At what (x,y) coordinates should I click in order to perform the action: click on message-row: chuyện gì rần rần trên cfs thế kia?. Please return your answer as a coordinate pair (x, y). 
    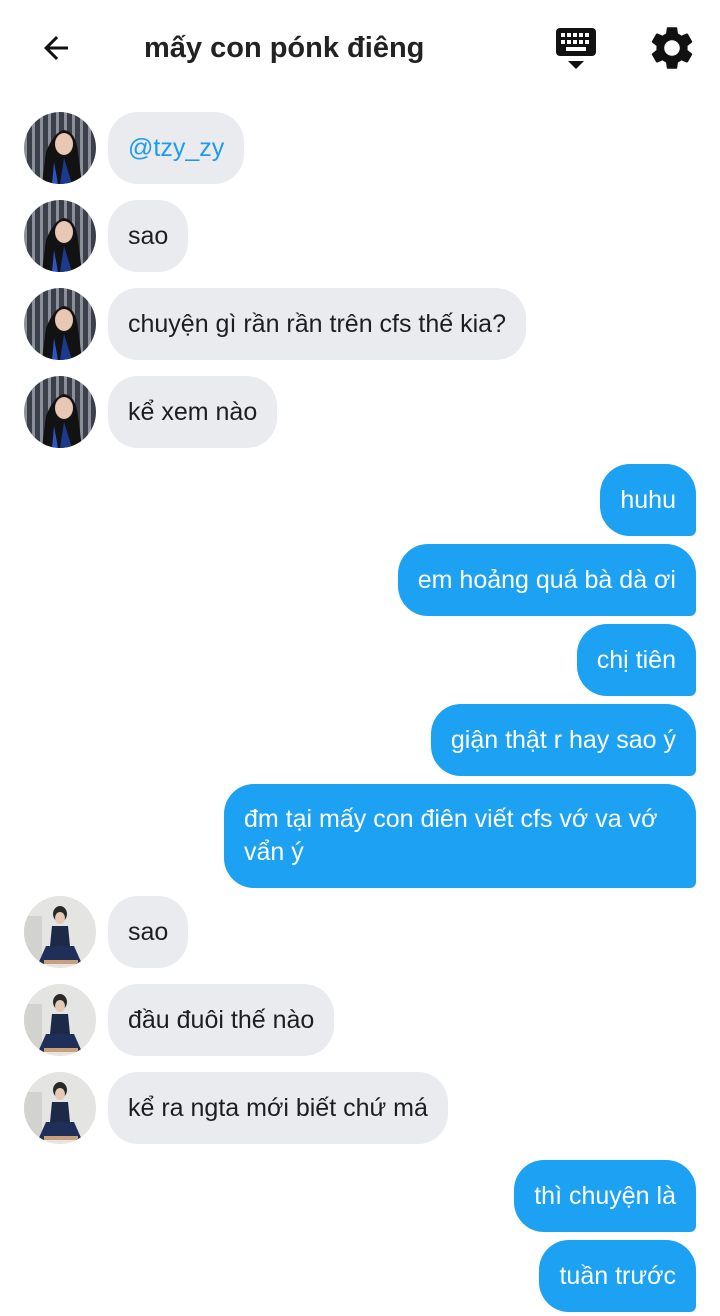
    Looking at the image, I should click on (360, 324).